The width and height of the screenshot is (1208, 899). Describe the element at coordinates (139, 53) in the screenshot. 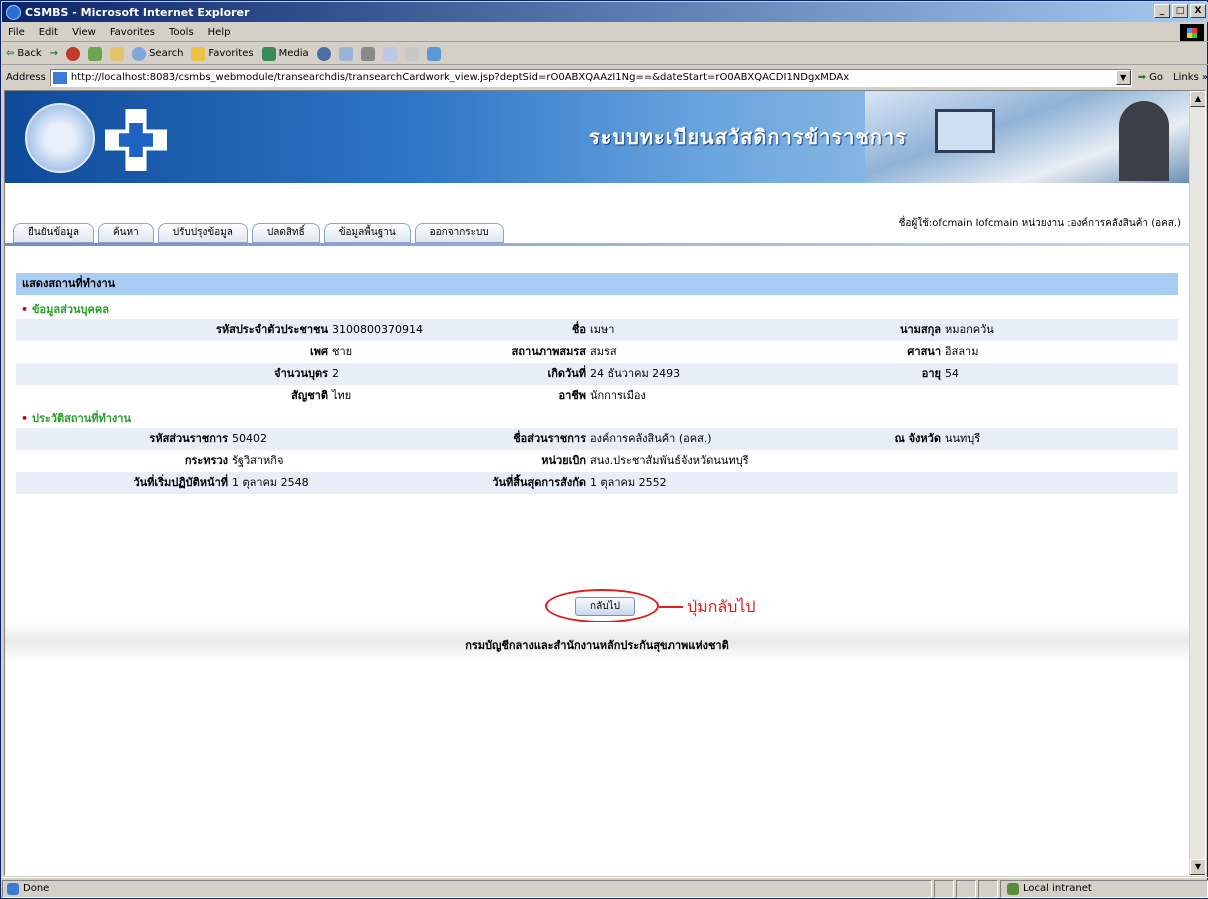

I see `search-icon` at that location.